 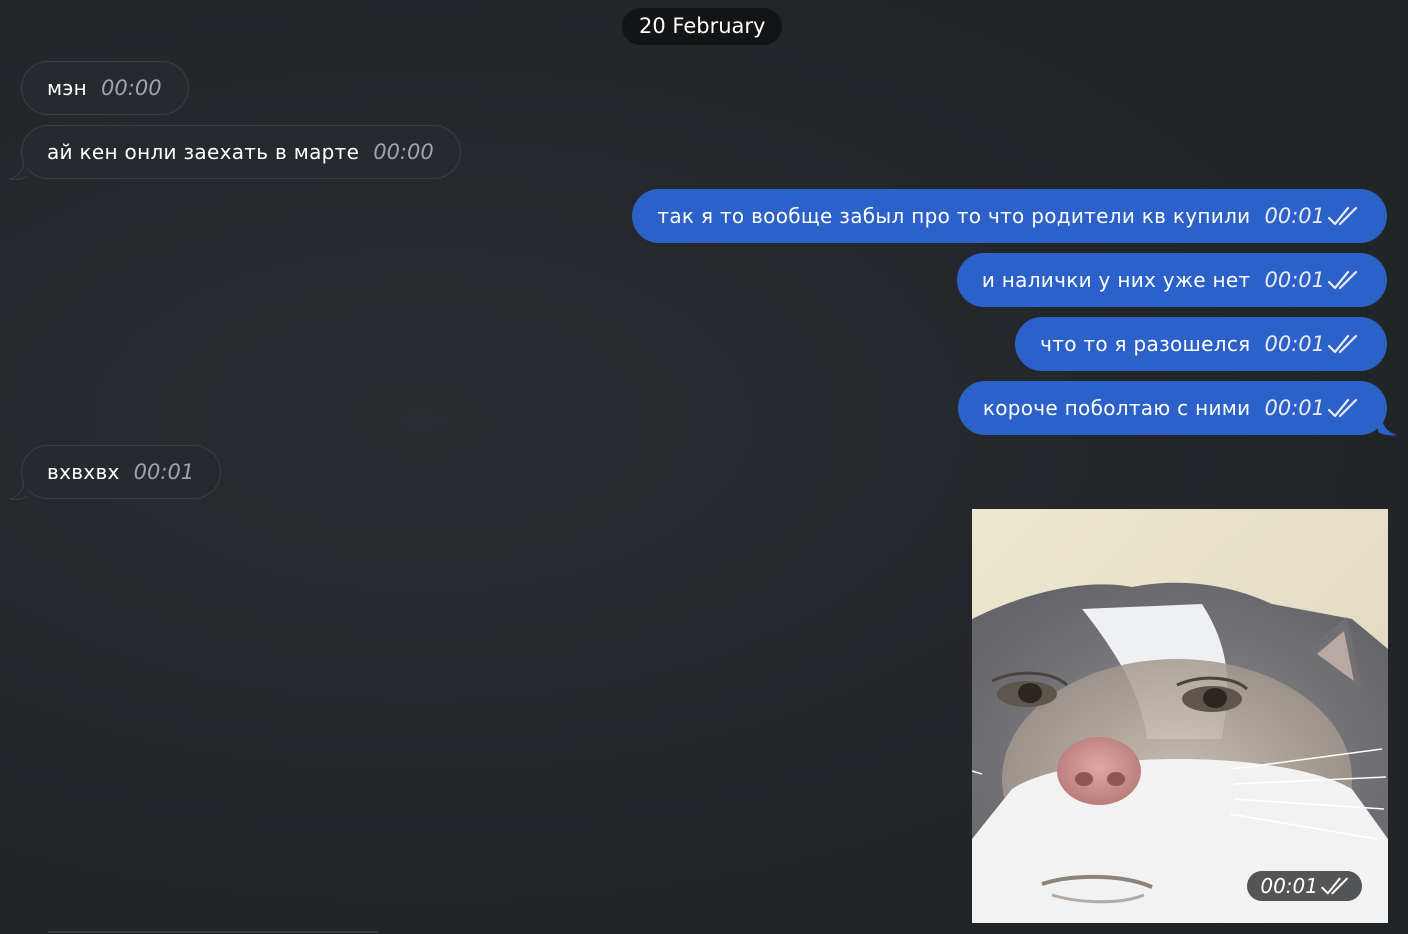 I want to click on message-bubble-incoming: ай кен онли заехать в марте 00:00, so click(x=241, y=152).